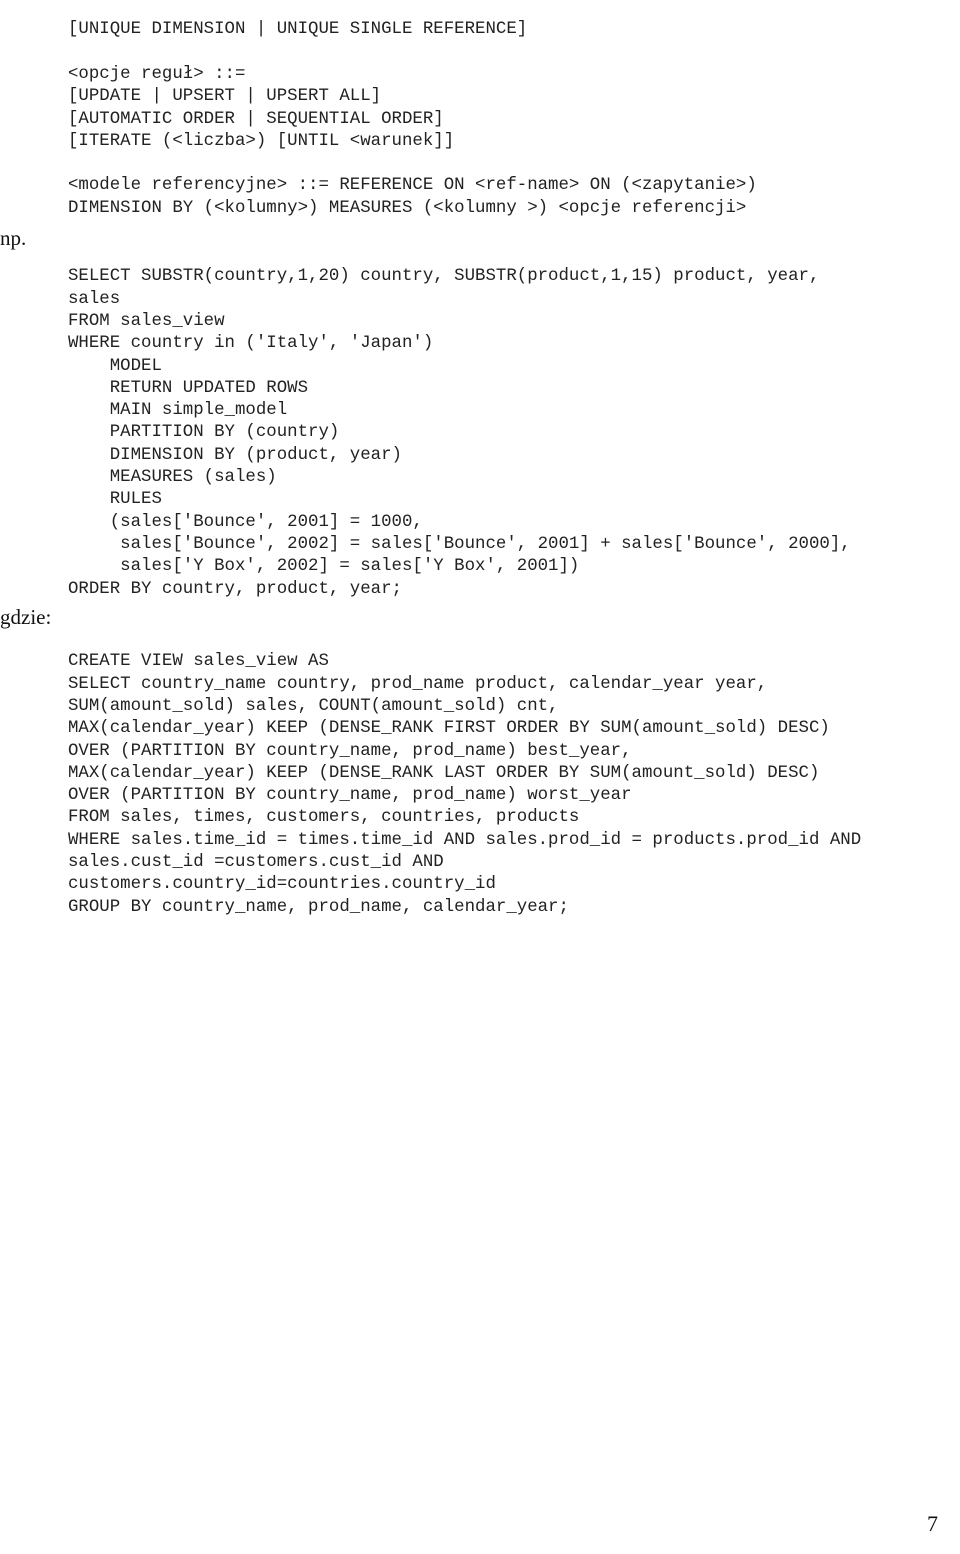 The image size is (960, 1554). What do you see at coordinates (932, 1523) in the screenshot?
I see `page-number: 7` at bounding box center [932, 1523].